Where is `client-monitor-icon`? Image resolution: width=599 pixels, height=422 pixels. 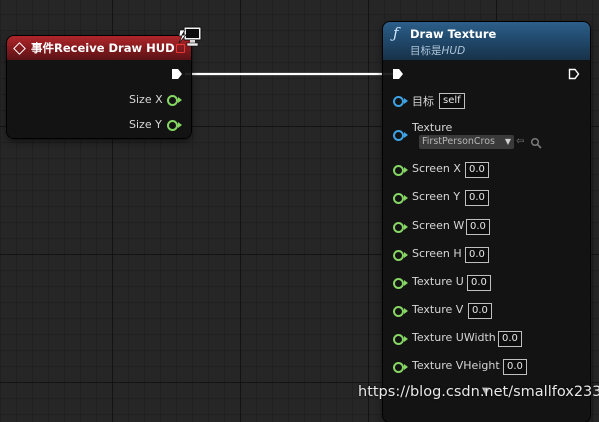
client-monitor-icon is located at coordinates (190, 37).